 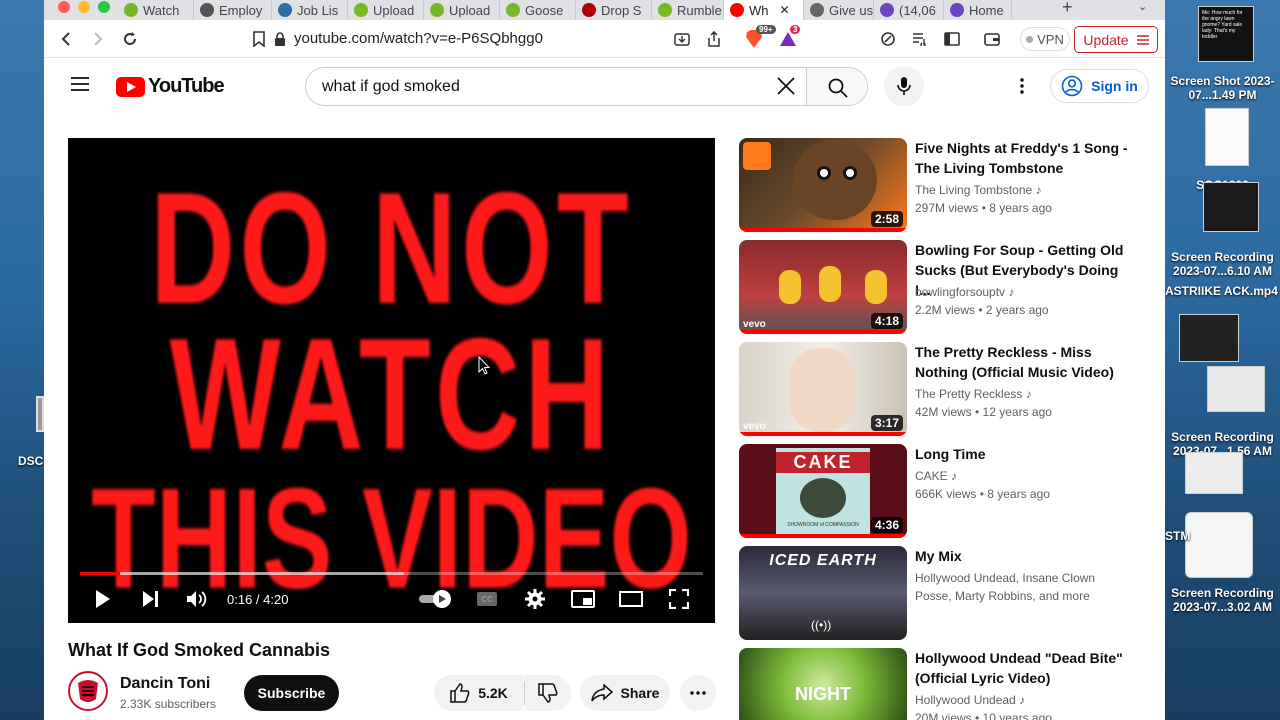 I want to click on site-info-button, so click(x=280, y=39).